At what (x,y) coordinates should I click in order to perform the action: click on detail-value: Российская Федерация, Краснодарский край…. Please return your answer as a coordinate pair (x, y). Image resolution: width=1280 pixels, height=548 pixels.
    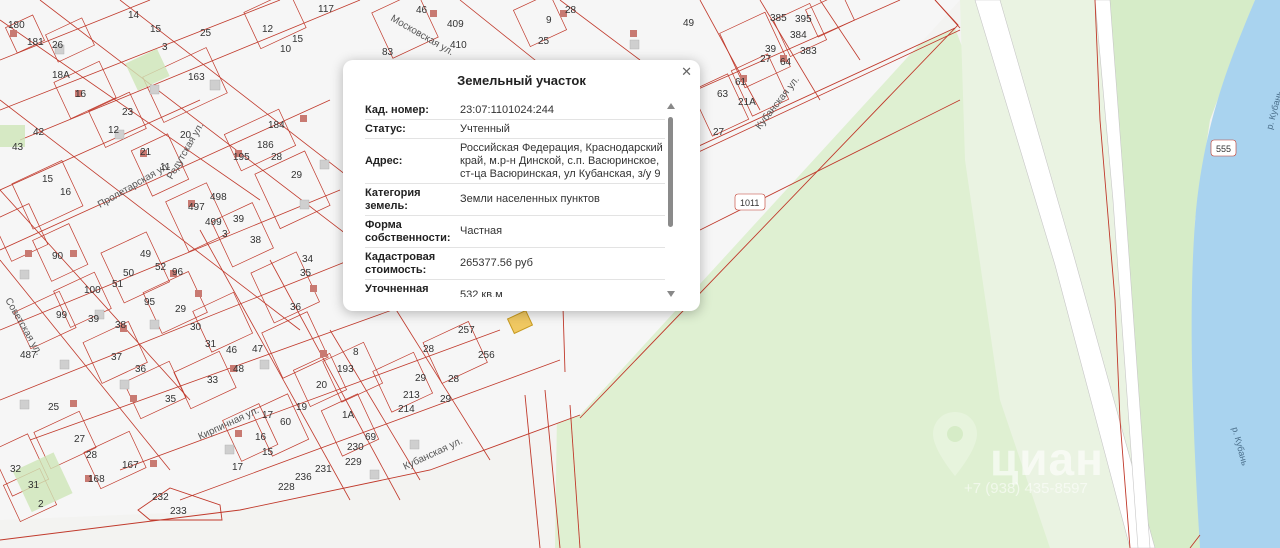
    Looking at the image, I should click on (561, 161).